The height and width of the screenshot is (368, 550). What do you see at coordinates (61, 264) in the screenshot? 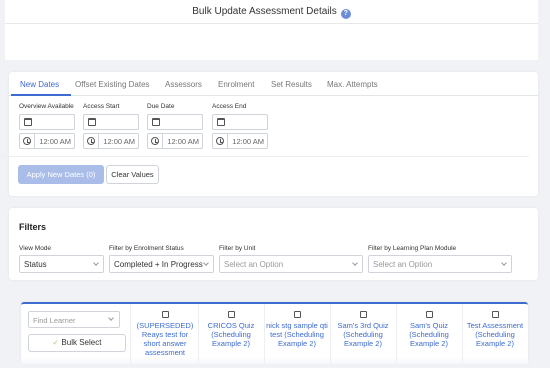
I see `view-mode-select: Status` at bounding box center [61, 264].